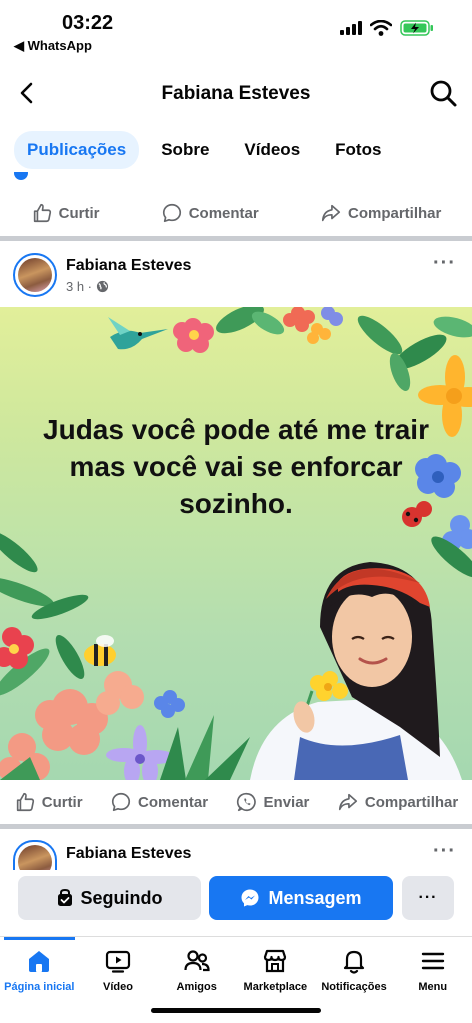 Image resolution: width=472 pixels, height=1023 pixels. What do you see at coordinates (443, 93) in the screenshot?
I see `search-icon` at bounding box center [443, 93].